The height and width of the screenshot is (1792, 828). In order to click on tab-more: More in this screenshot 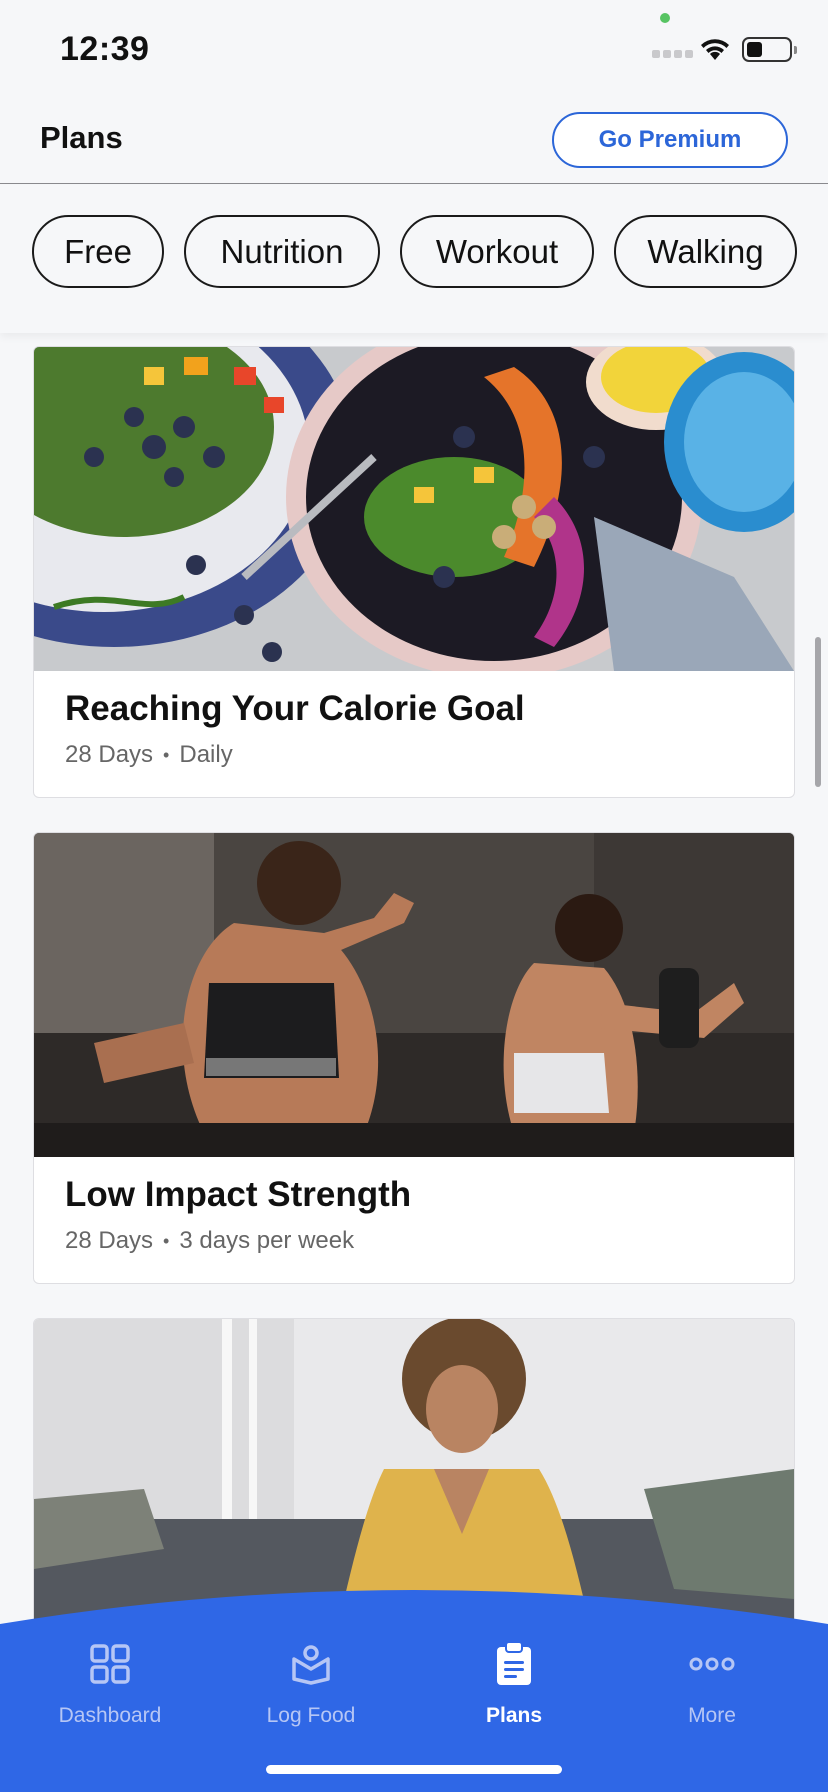, I will do `click(712, 1684)`.